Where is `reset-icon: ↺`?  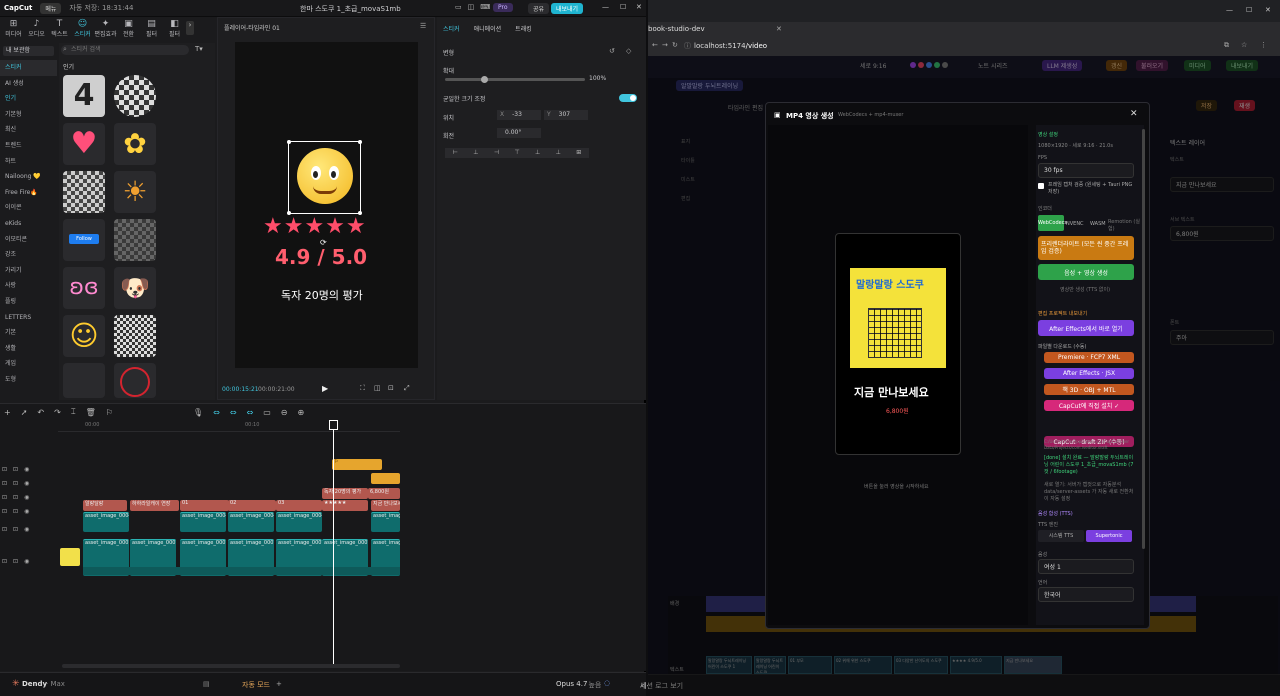
reset-icon: ↺ is located at coordinates (612, 51).